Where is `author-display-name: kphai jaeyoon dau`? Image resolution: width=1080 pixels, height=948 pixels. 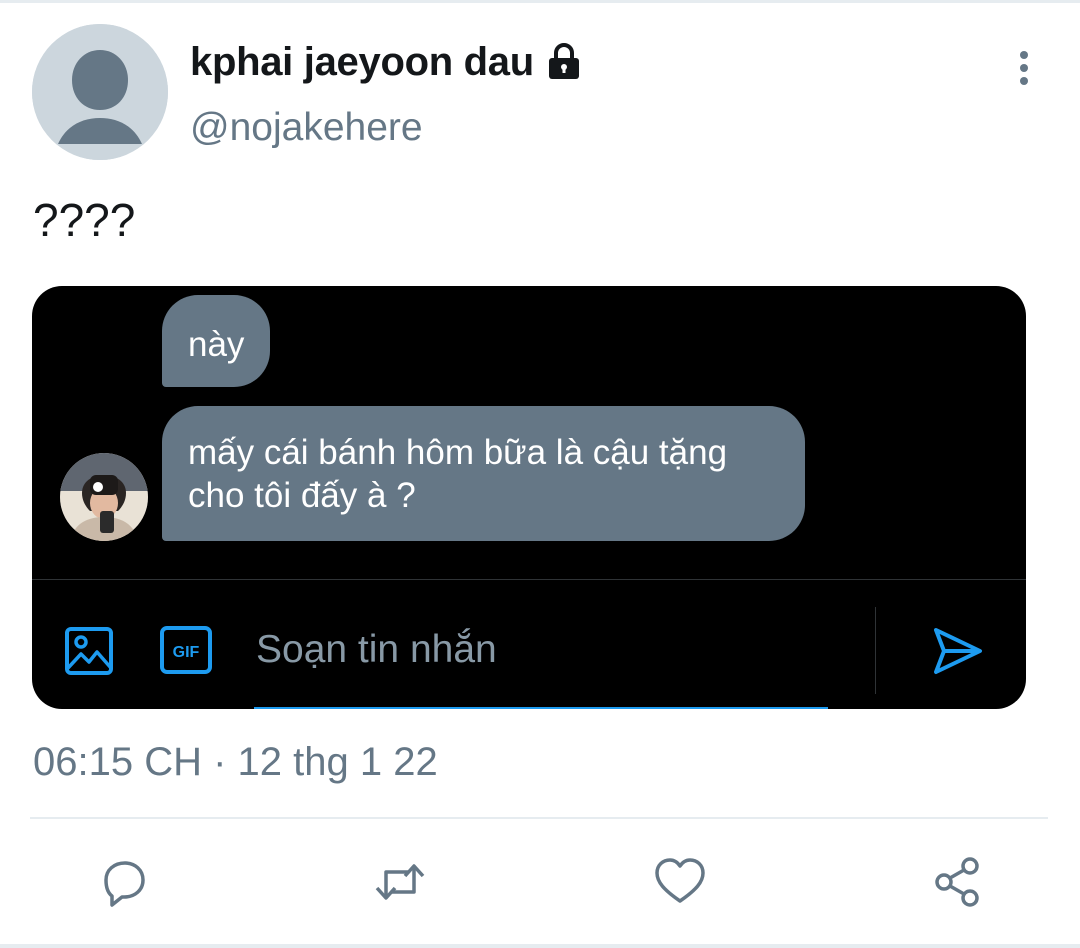
author-display-name: kphai jaeyoon dau is located at coordinates (362, 62).